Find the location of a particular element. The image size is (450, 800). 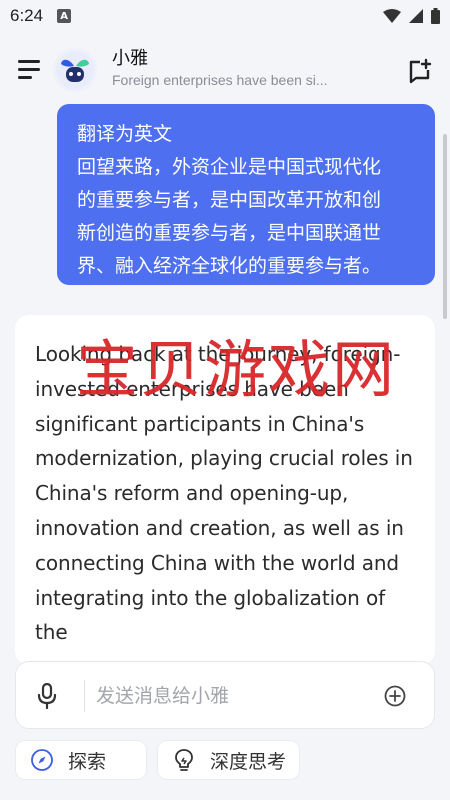

menu-icon is located at coordinates (30, 70).